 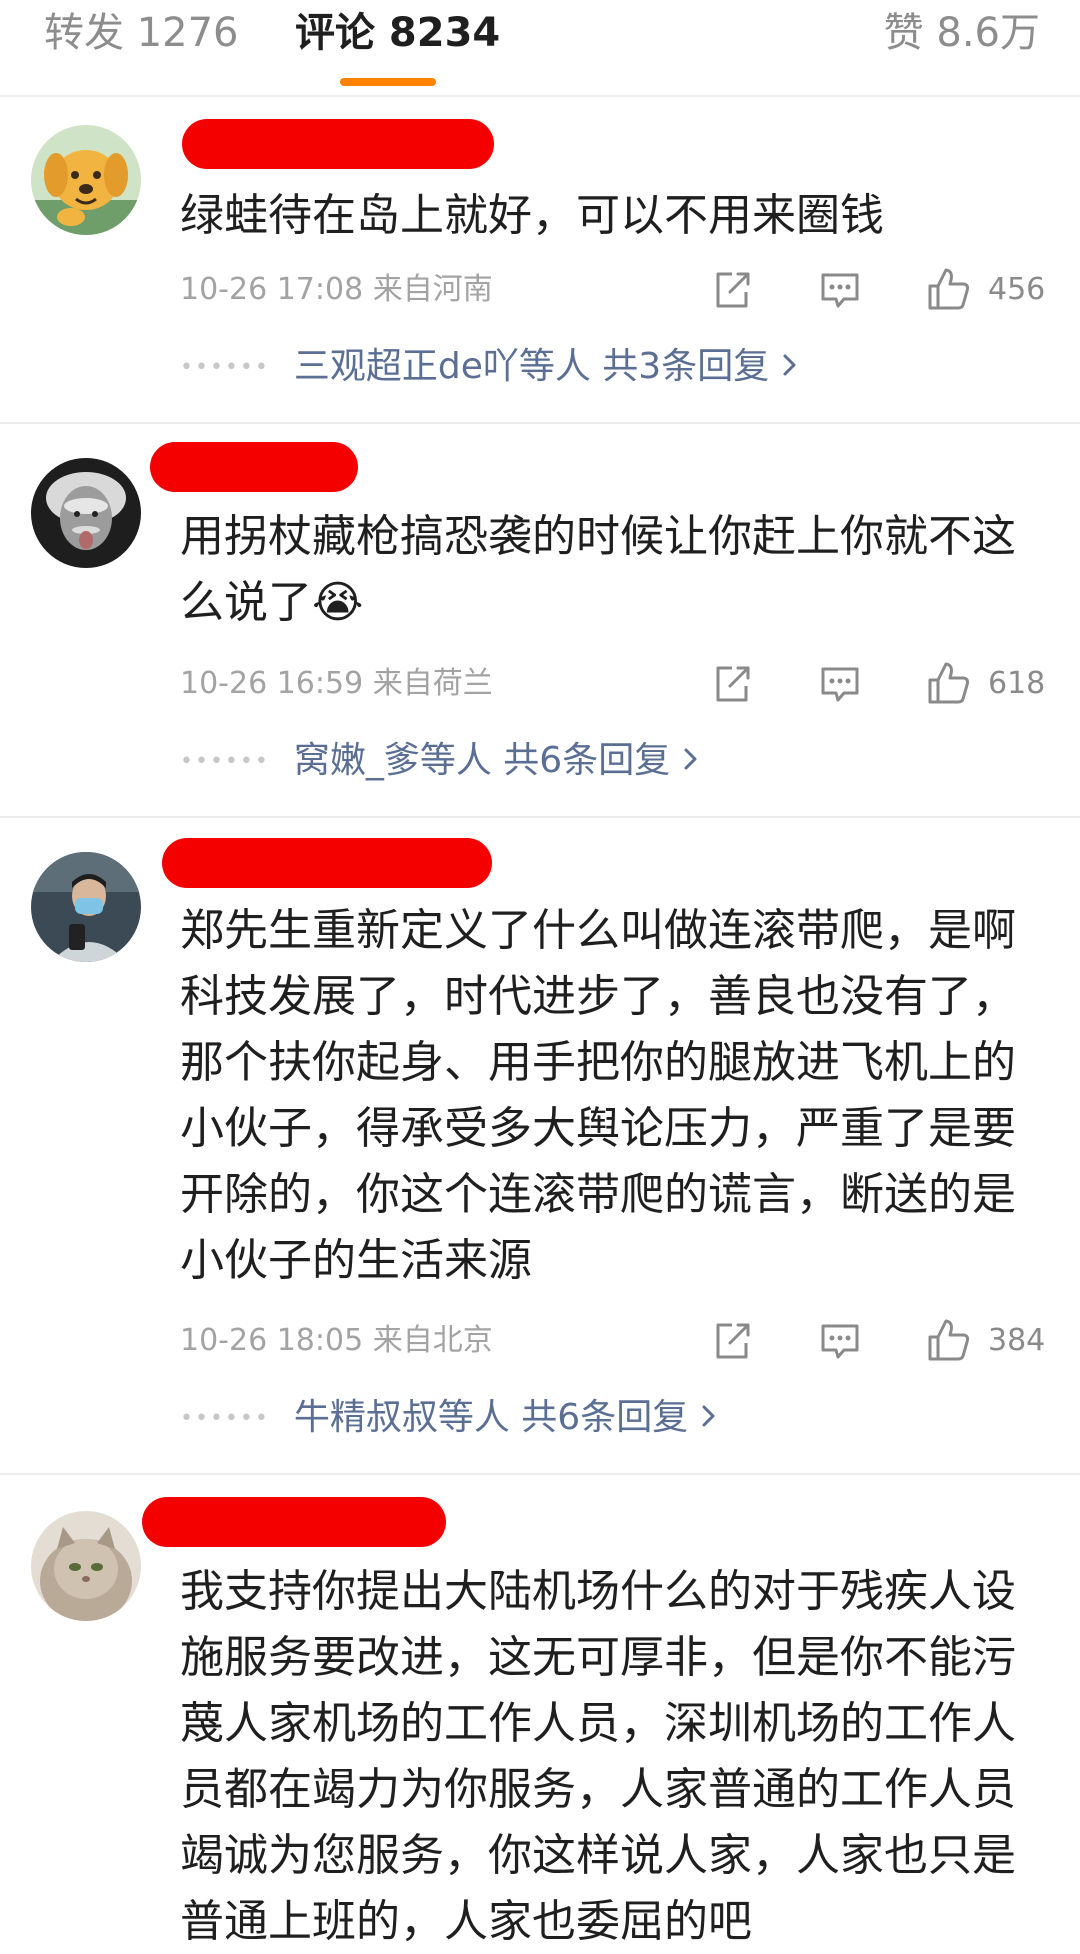 I want to click on replies-link: •••••• 三观超正de吖等人 共3条回复, so click(x=489, y=367).